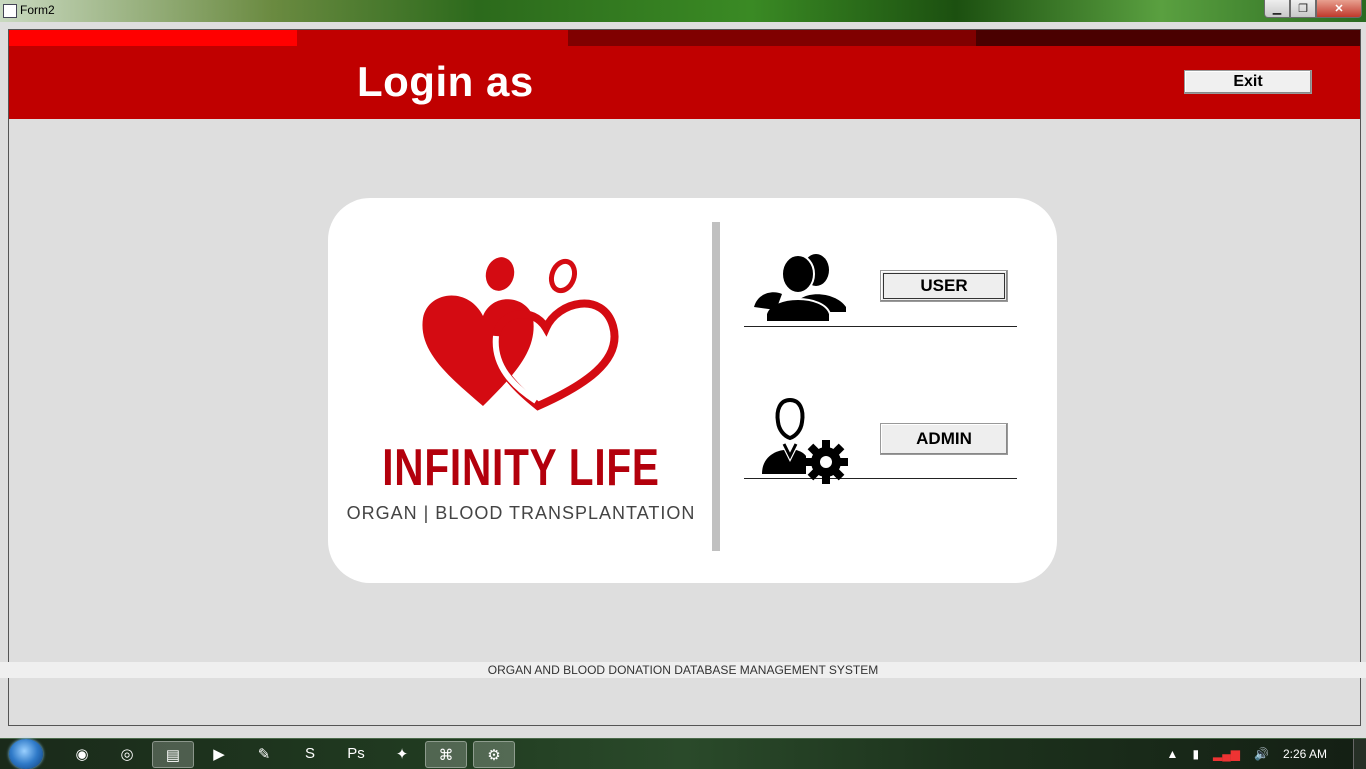 This screenshot has height=769, width=1366. What do you see at coordinates (716, 386) in the screenshot?
I see `vertical-divider` at bounding box center [716, 386].